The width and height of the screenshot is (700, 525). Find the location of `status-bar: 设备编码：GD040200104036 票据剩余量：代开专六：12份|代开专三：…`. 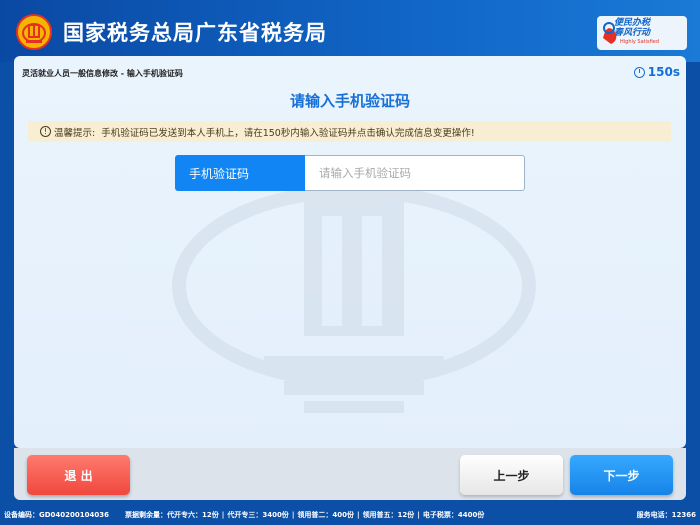

status-bar: 设备编码：GD040200104036 票据剩余量：代开专六：12份|代开专三：… is located at coordinates (350, 515).